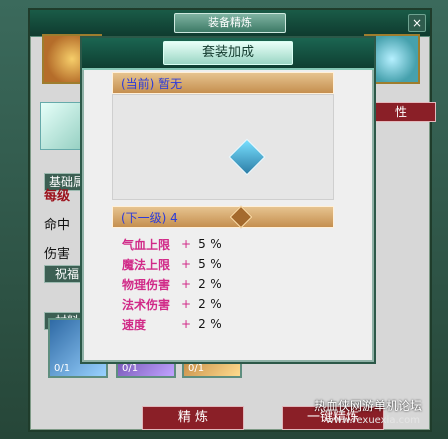 Image resolution: width=448 pixels, height=439 pixels. Describe the element at coordinates (149, 218) in the screenshot. I see `next-level-text: (下一级) 4` at that location.